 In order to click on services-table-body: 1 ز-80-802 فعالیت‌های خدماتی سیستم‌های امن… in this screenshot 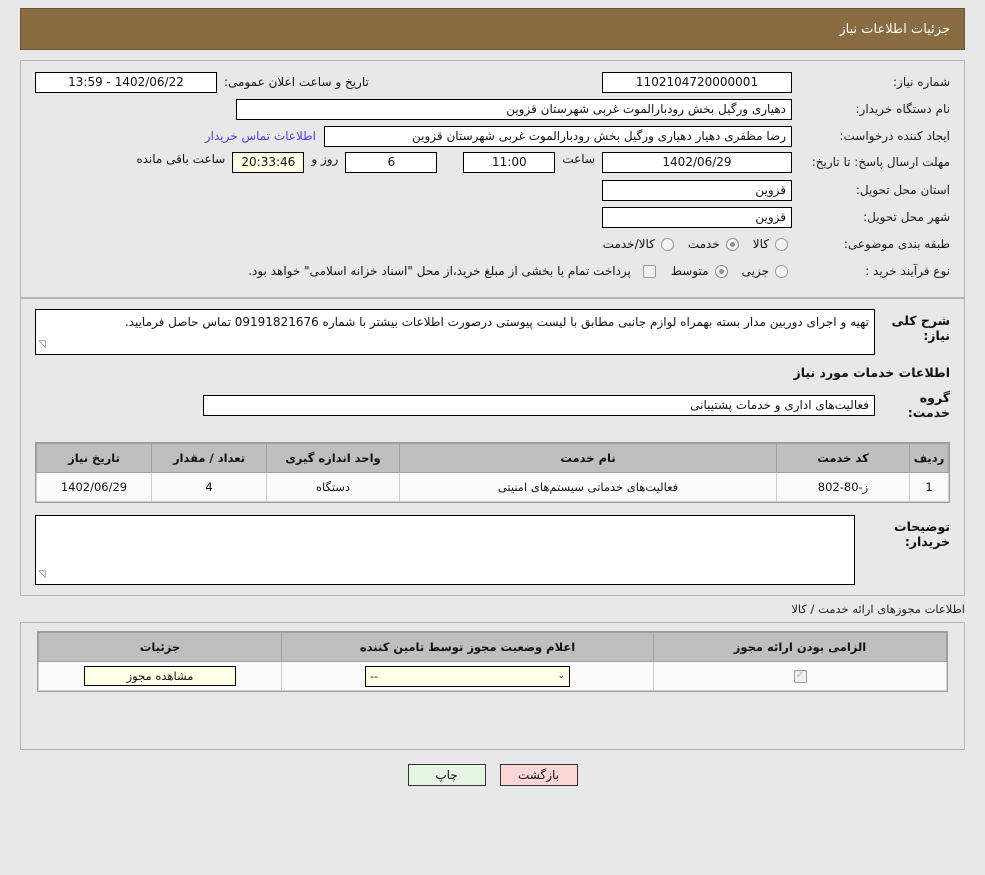, I will do `click(492, 487)`.